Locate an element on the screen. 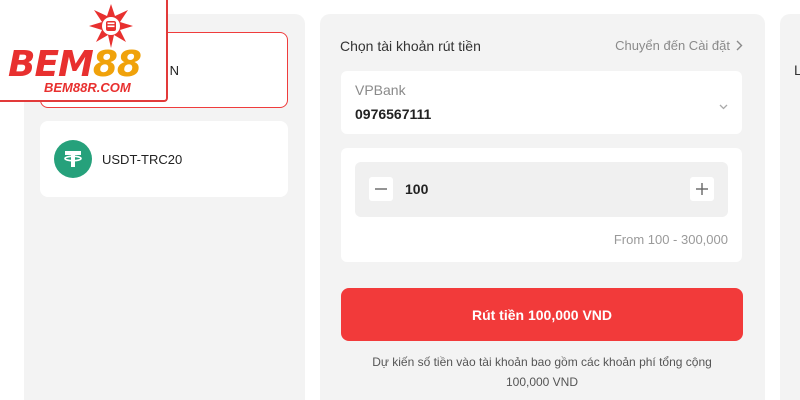  bank-account-select: VPBank 0976567111 is located at coordinates (541, 102).